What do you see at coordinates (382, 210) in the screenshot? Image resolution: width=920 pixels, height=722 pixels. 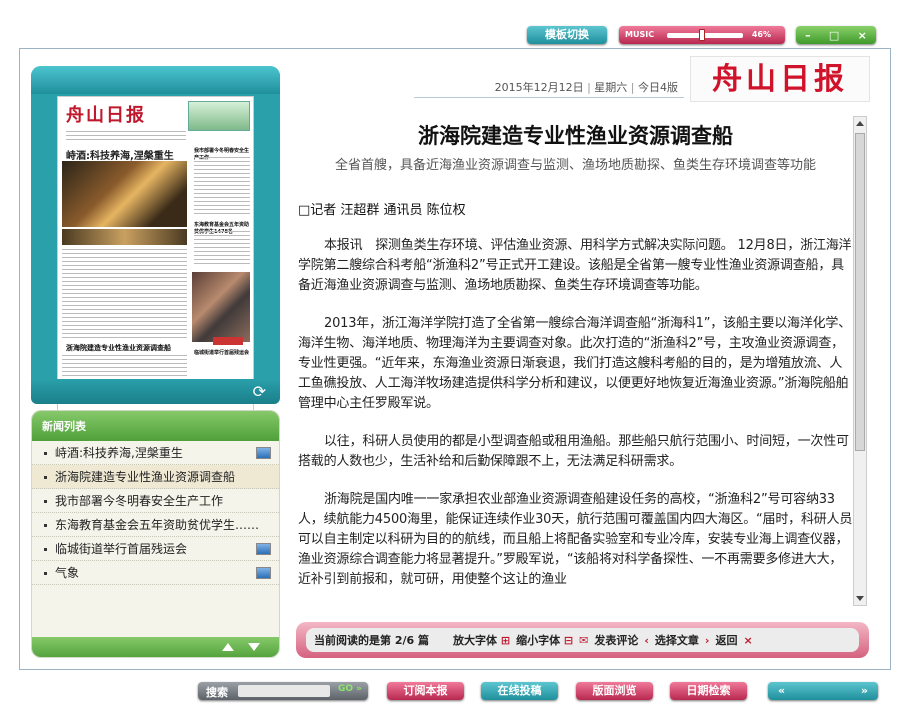 I see `article-byline: □记者 汪超群 通讯员 陈位权` at bounding box center [382, 210].